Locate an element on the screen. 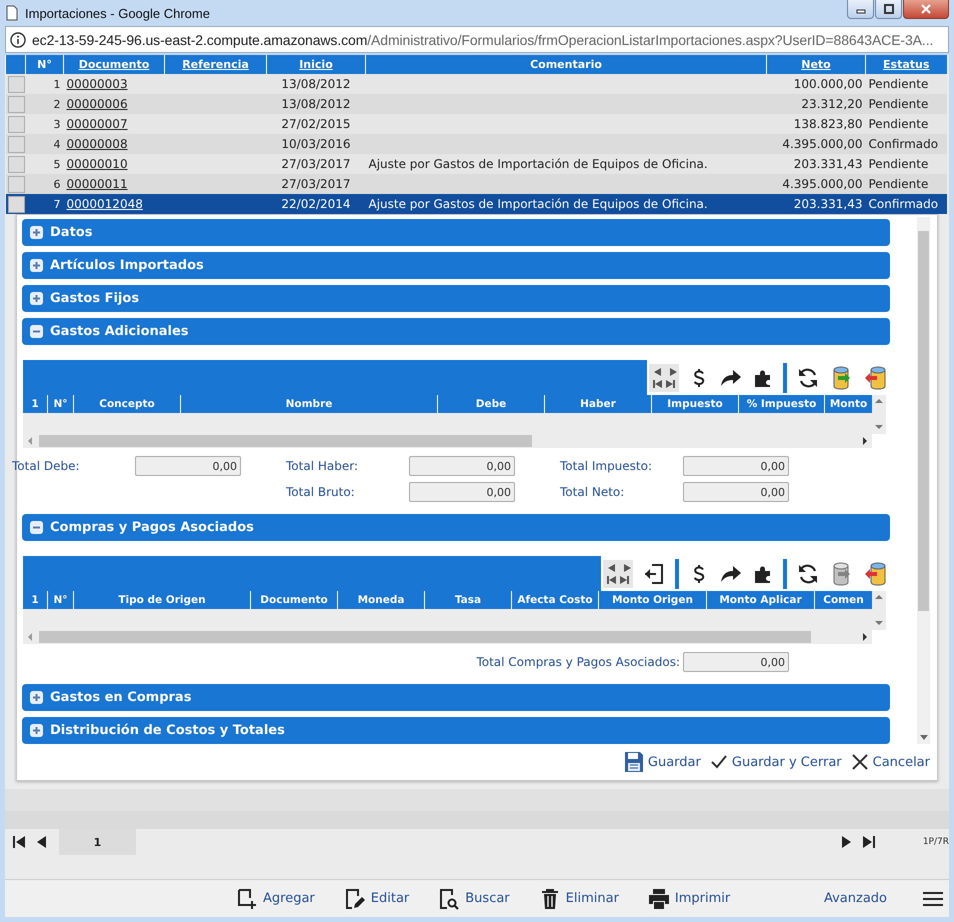 The height and width of the screenshot is (922, 954). row-number: 5 is located at coordinates (57, 164).